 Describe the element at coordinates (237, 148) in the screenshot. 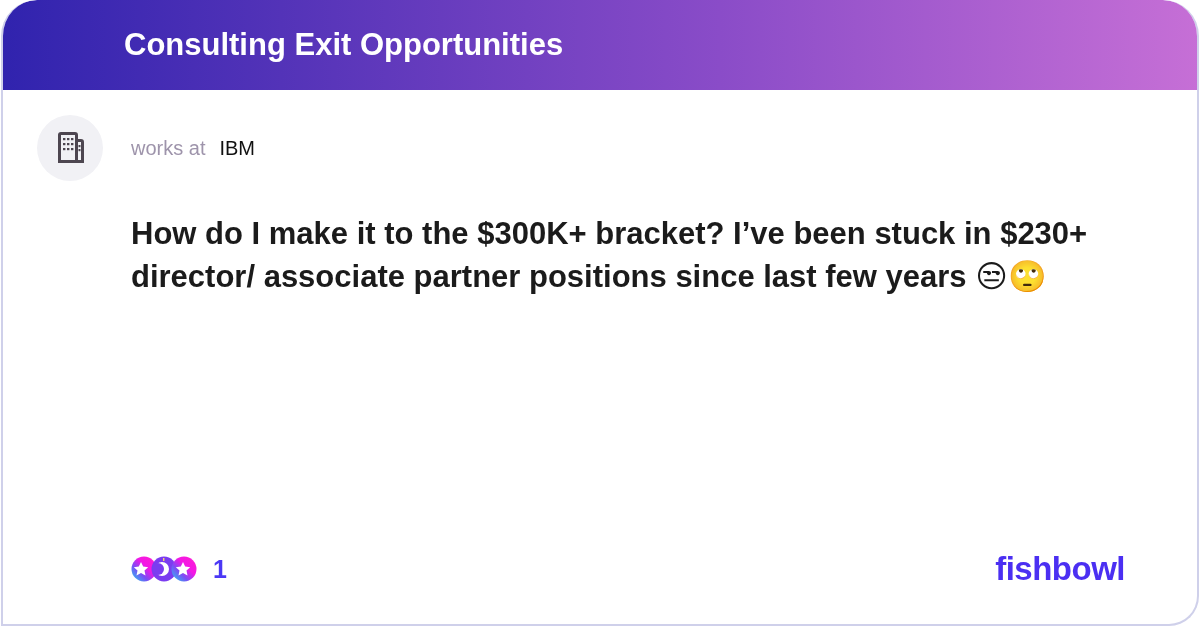

I see `company-name: IBM` at that location.